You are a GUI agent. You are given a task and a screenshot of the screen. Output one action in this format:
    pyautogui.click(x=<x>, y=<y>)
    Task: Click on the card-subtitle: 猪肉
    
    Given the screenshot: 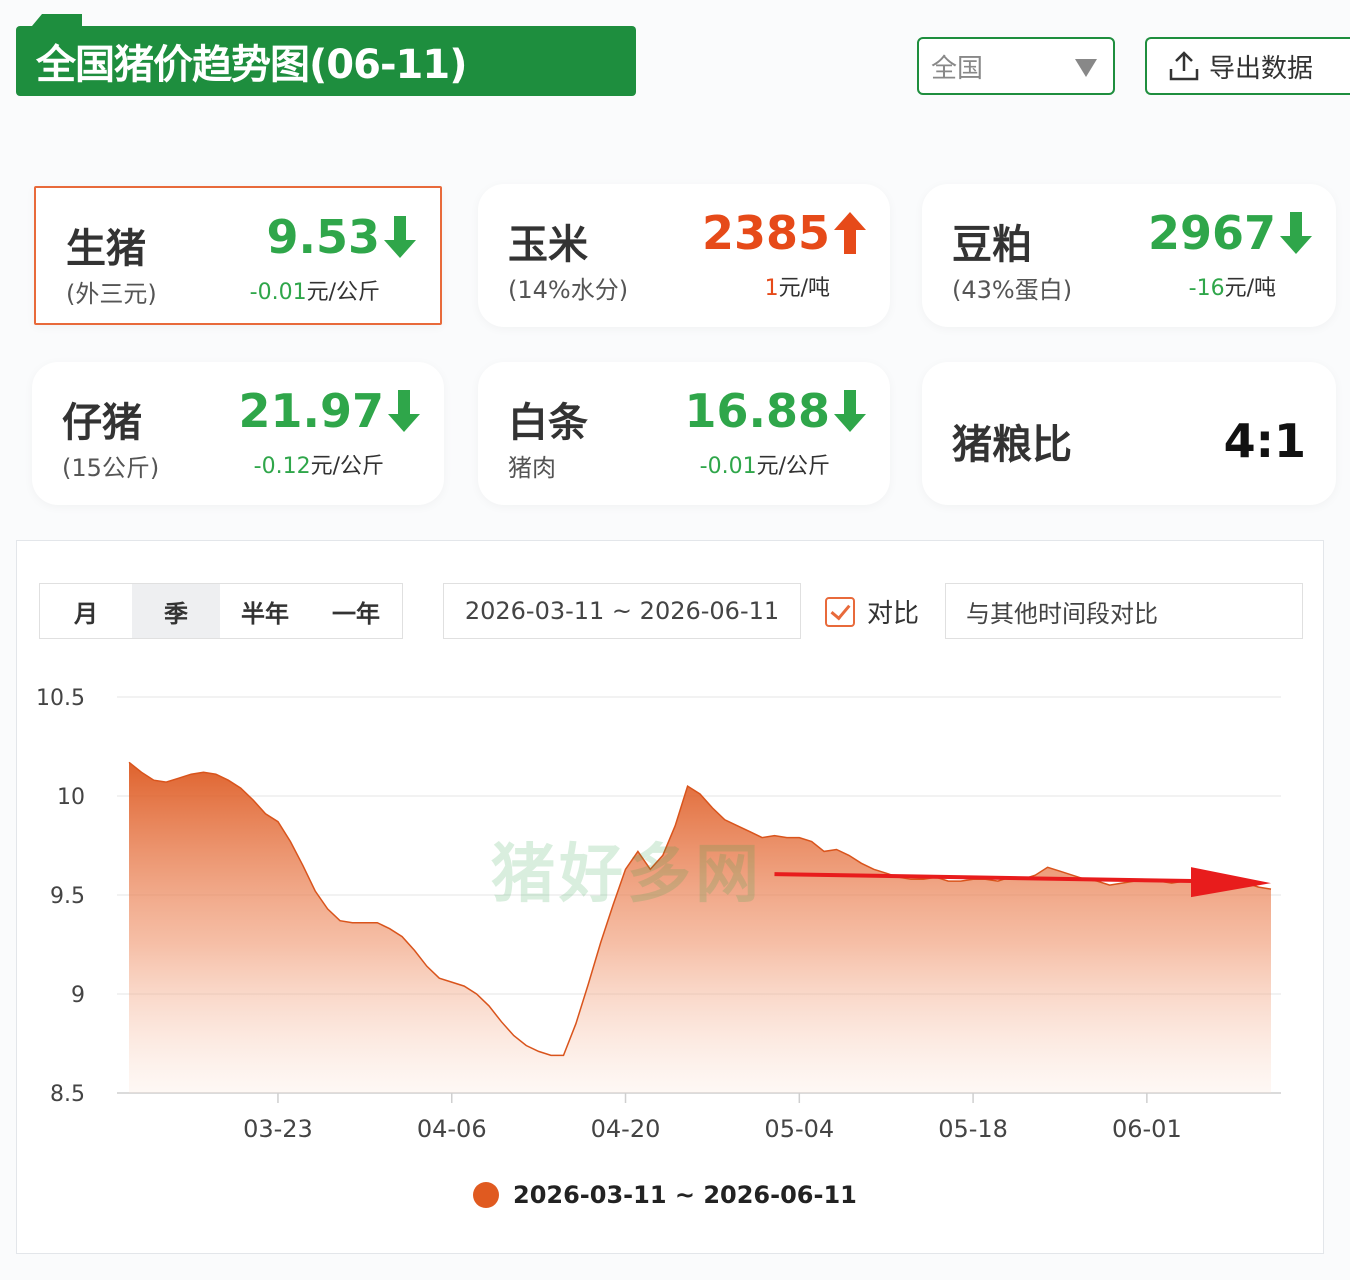 What is the action you would take?
    pyautogui.click(x=532, y=468)
    